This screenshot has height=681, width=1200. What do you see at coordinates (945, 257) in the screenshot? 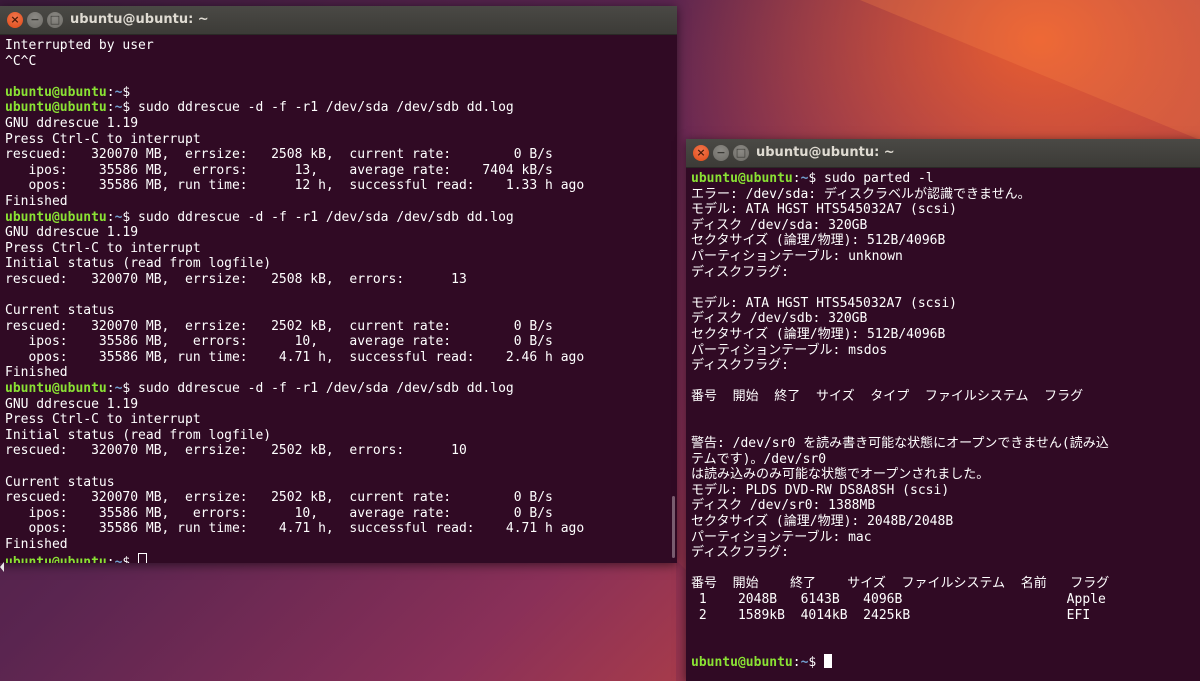
I see `output-line: パーティションテーブル: unknown` at bounding box center [945, 257].